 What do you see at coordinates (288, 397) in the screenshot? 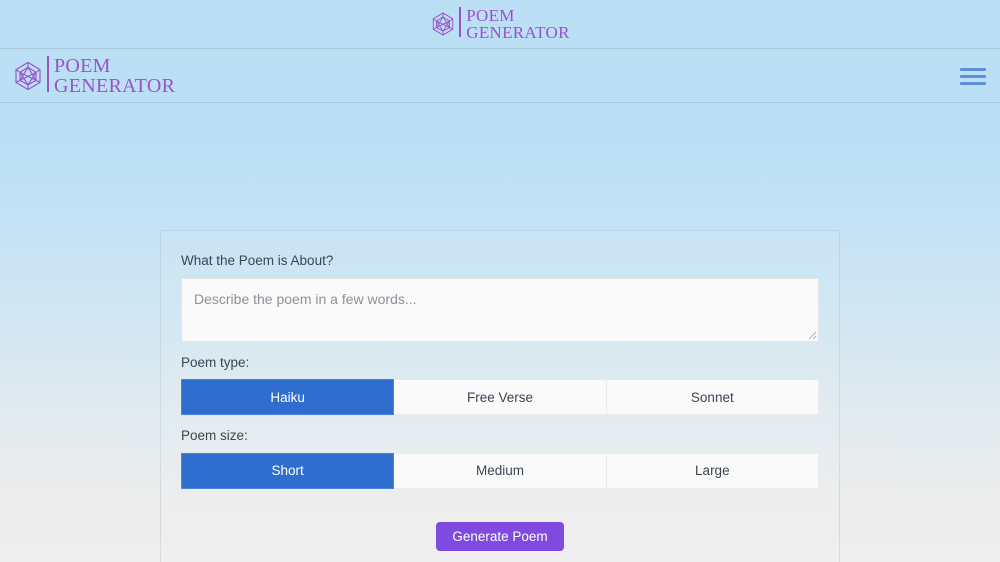
I see `poem-type-option-haiku: Haiku` at bounding box center [288, 397].